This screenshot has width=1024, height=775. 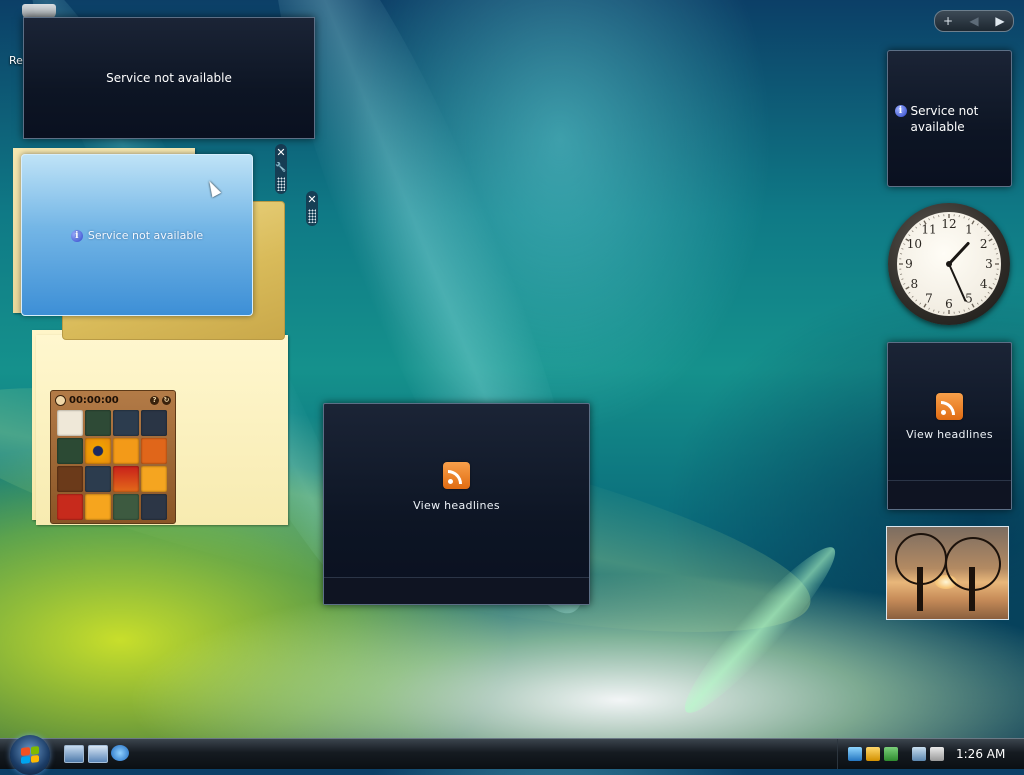 I want to click on help-icon: ?, so click(x=154, y=400).